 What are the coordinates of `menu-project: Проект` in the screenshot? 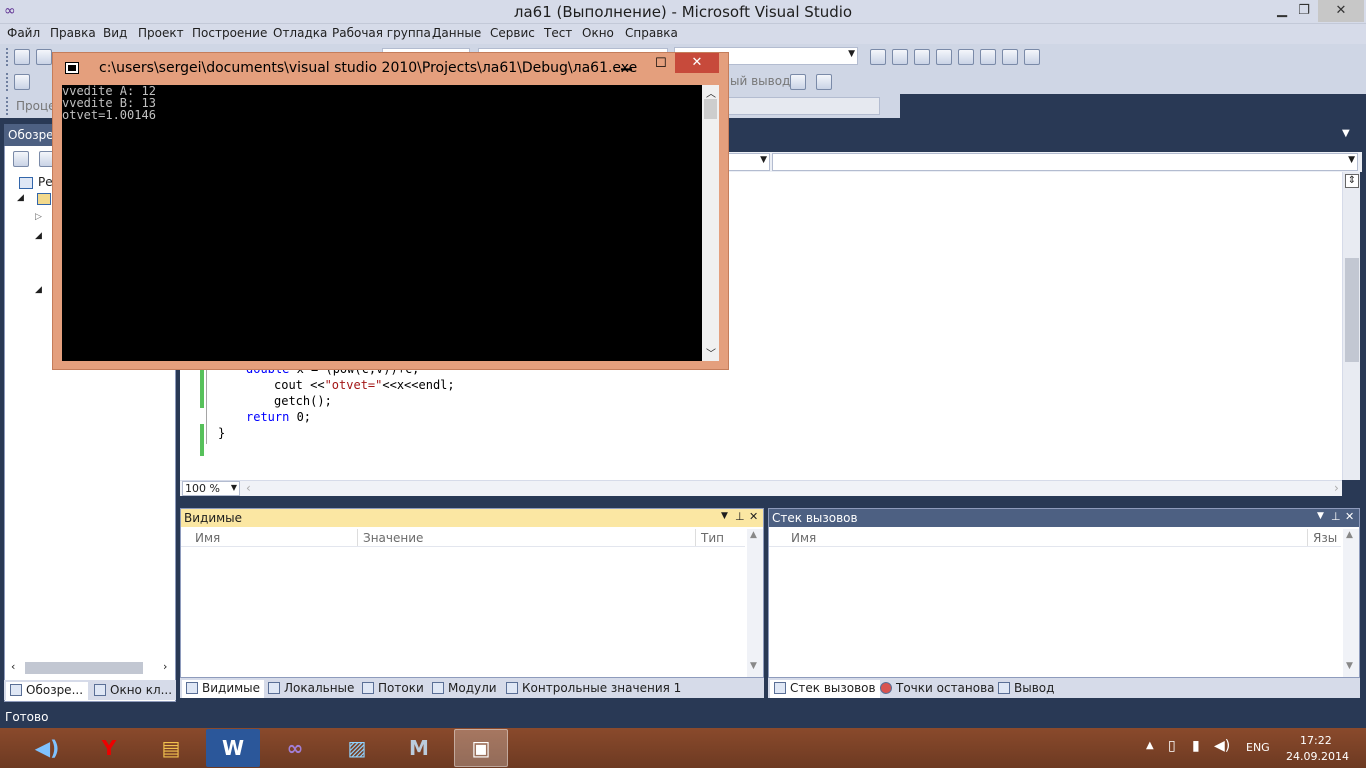 It's located at (161, 33).